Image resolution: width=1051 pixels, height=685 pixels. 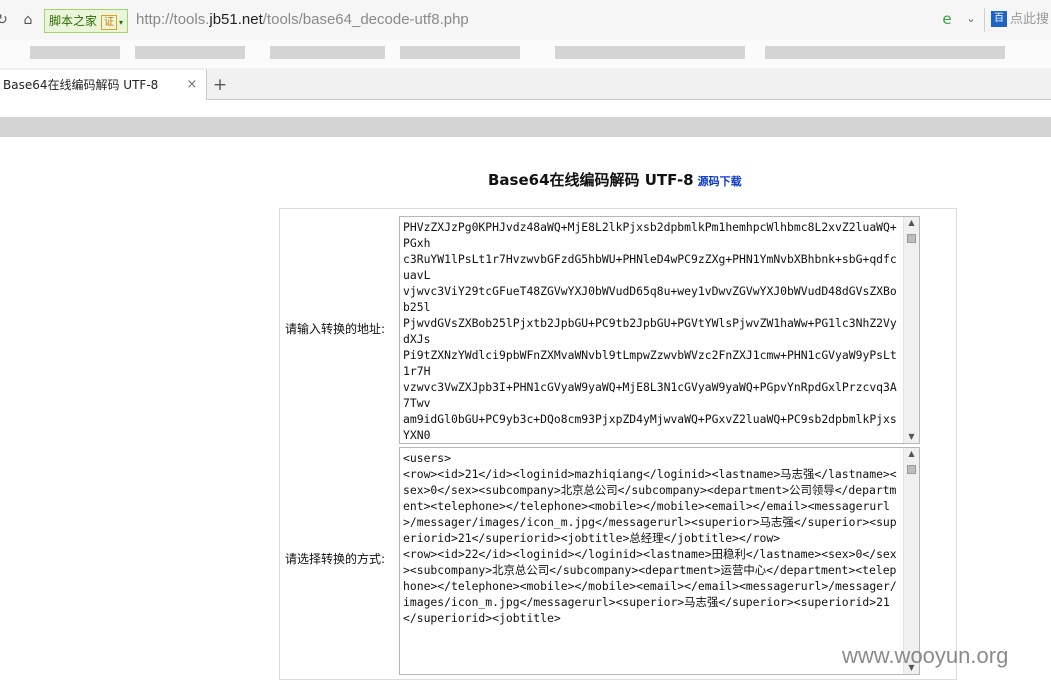 I want to click on search-input: 点此搜, so click(x=1030, y=20).